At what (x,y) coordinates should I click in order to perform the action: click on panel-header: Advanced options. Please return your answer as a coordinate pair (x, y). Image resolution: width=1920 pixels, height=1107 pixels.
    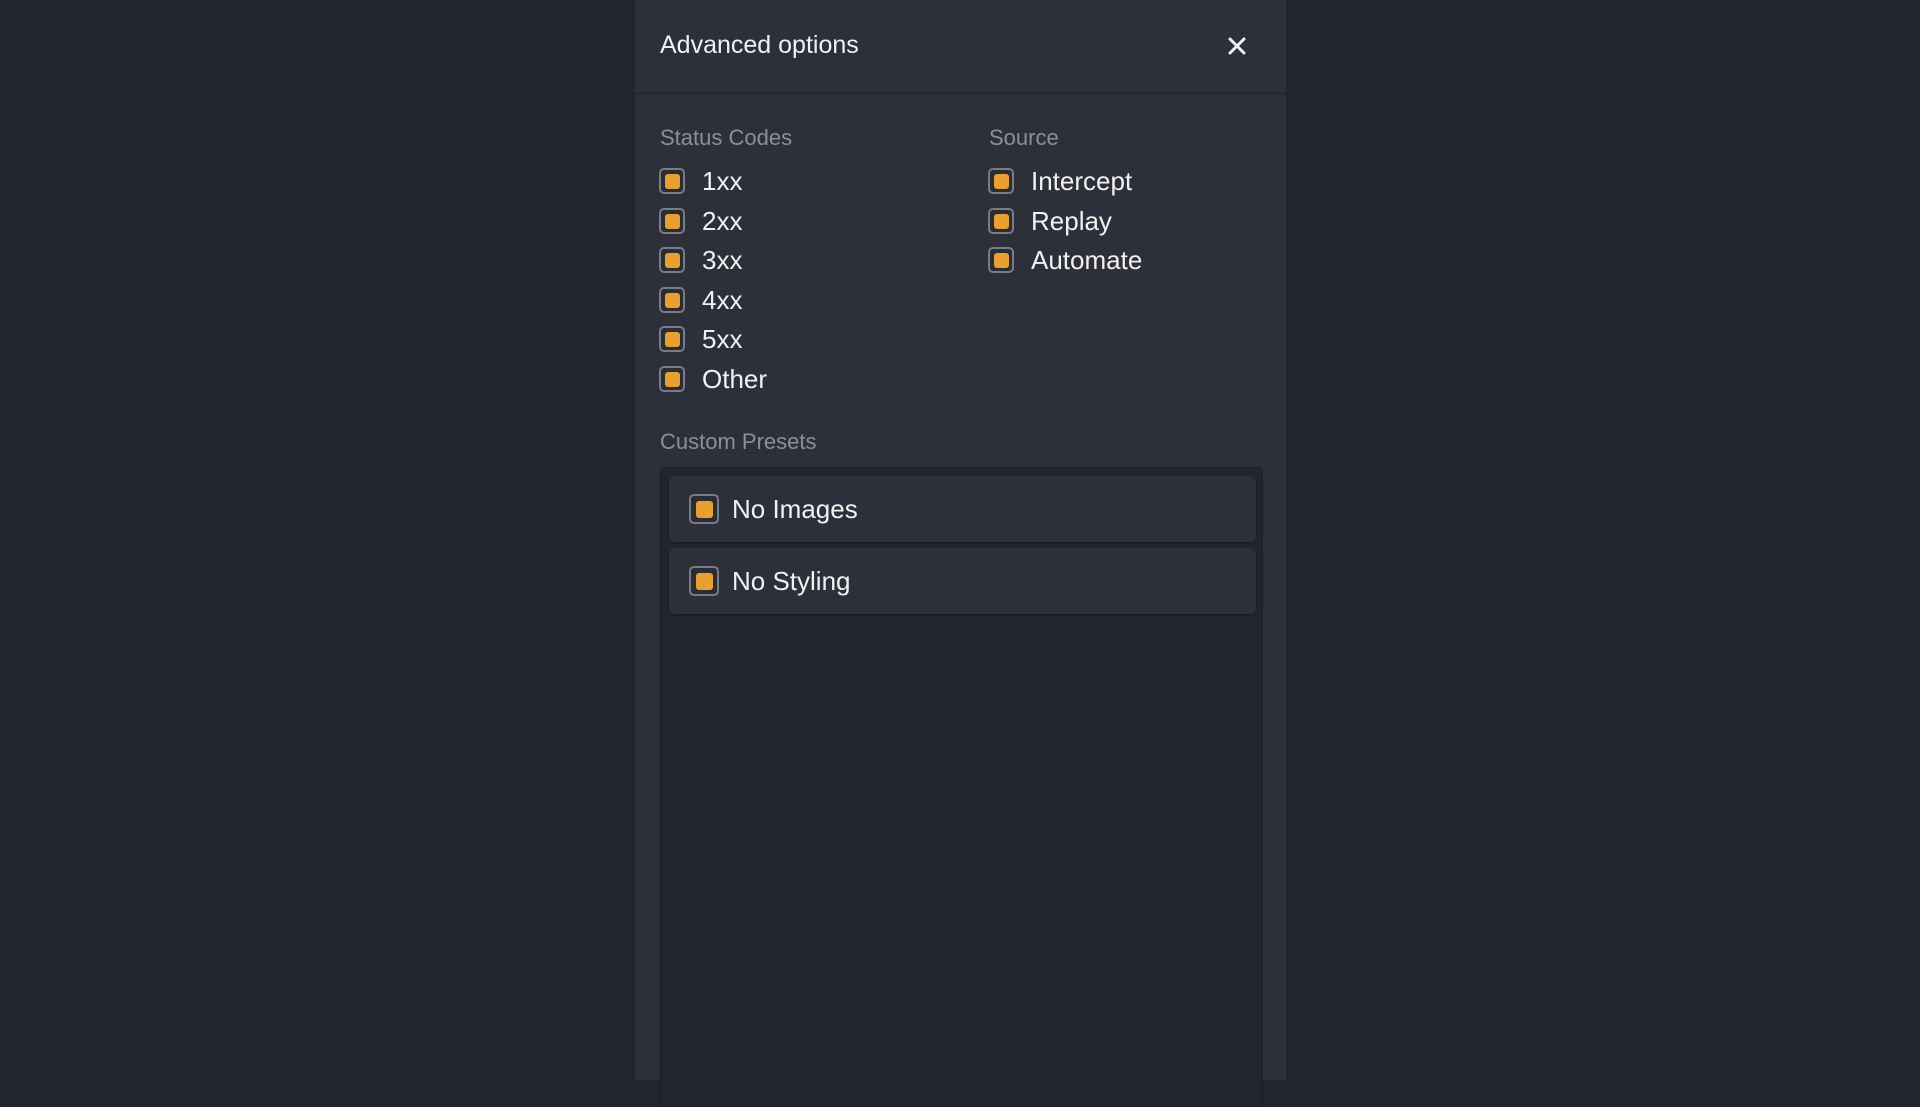
    Looking at the image, I should click on (960, 47).